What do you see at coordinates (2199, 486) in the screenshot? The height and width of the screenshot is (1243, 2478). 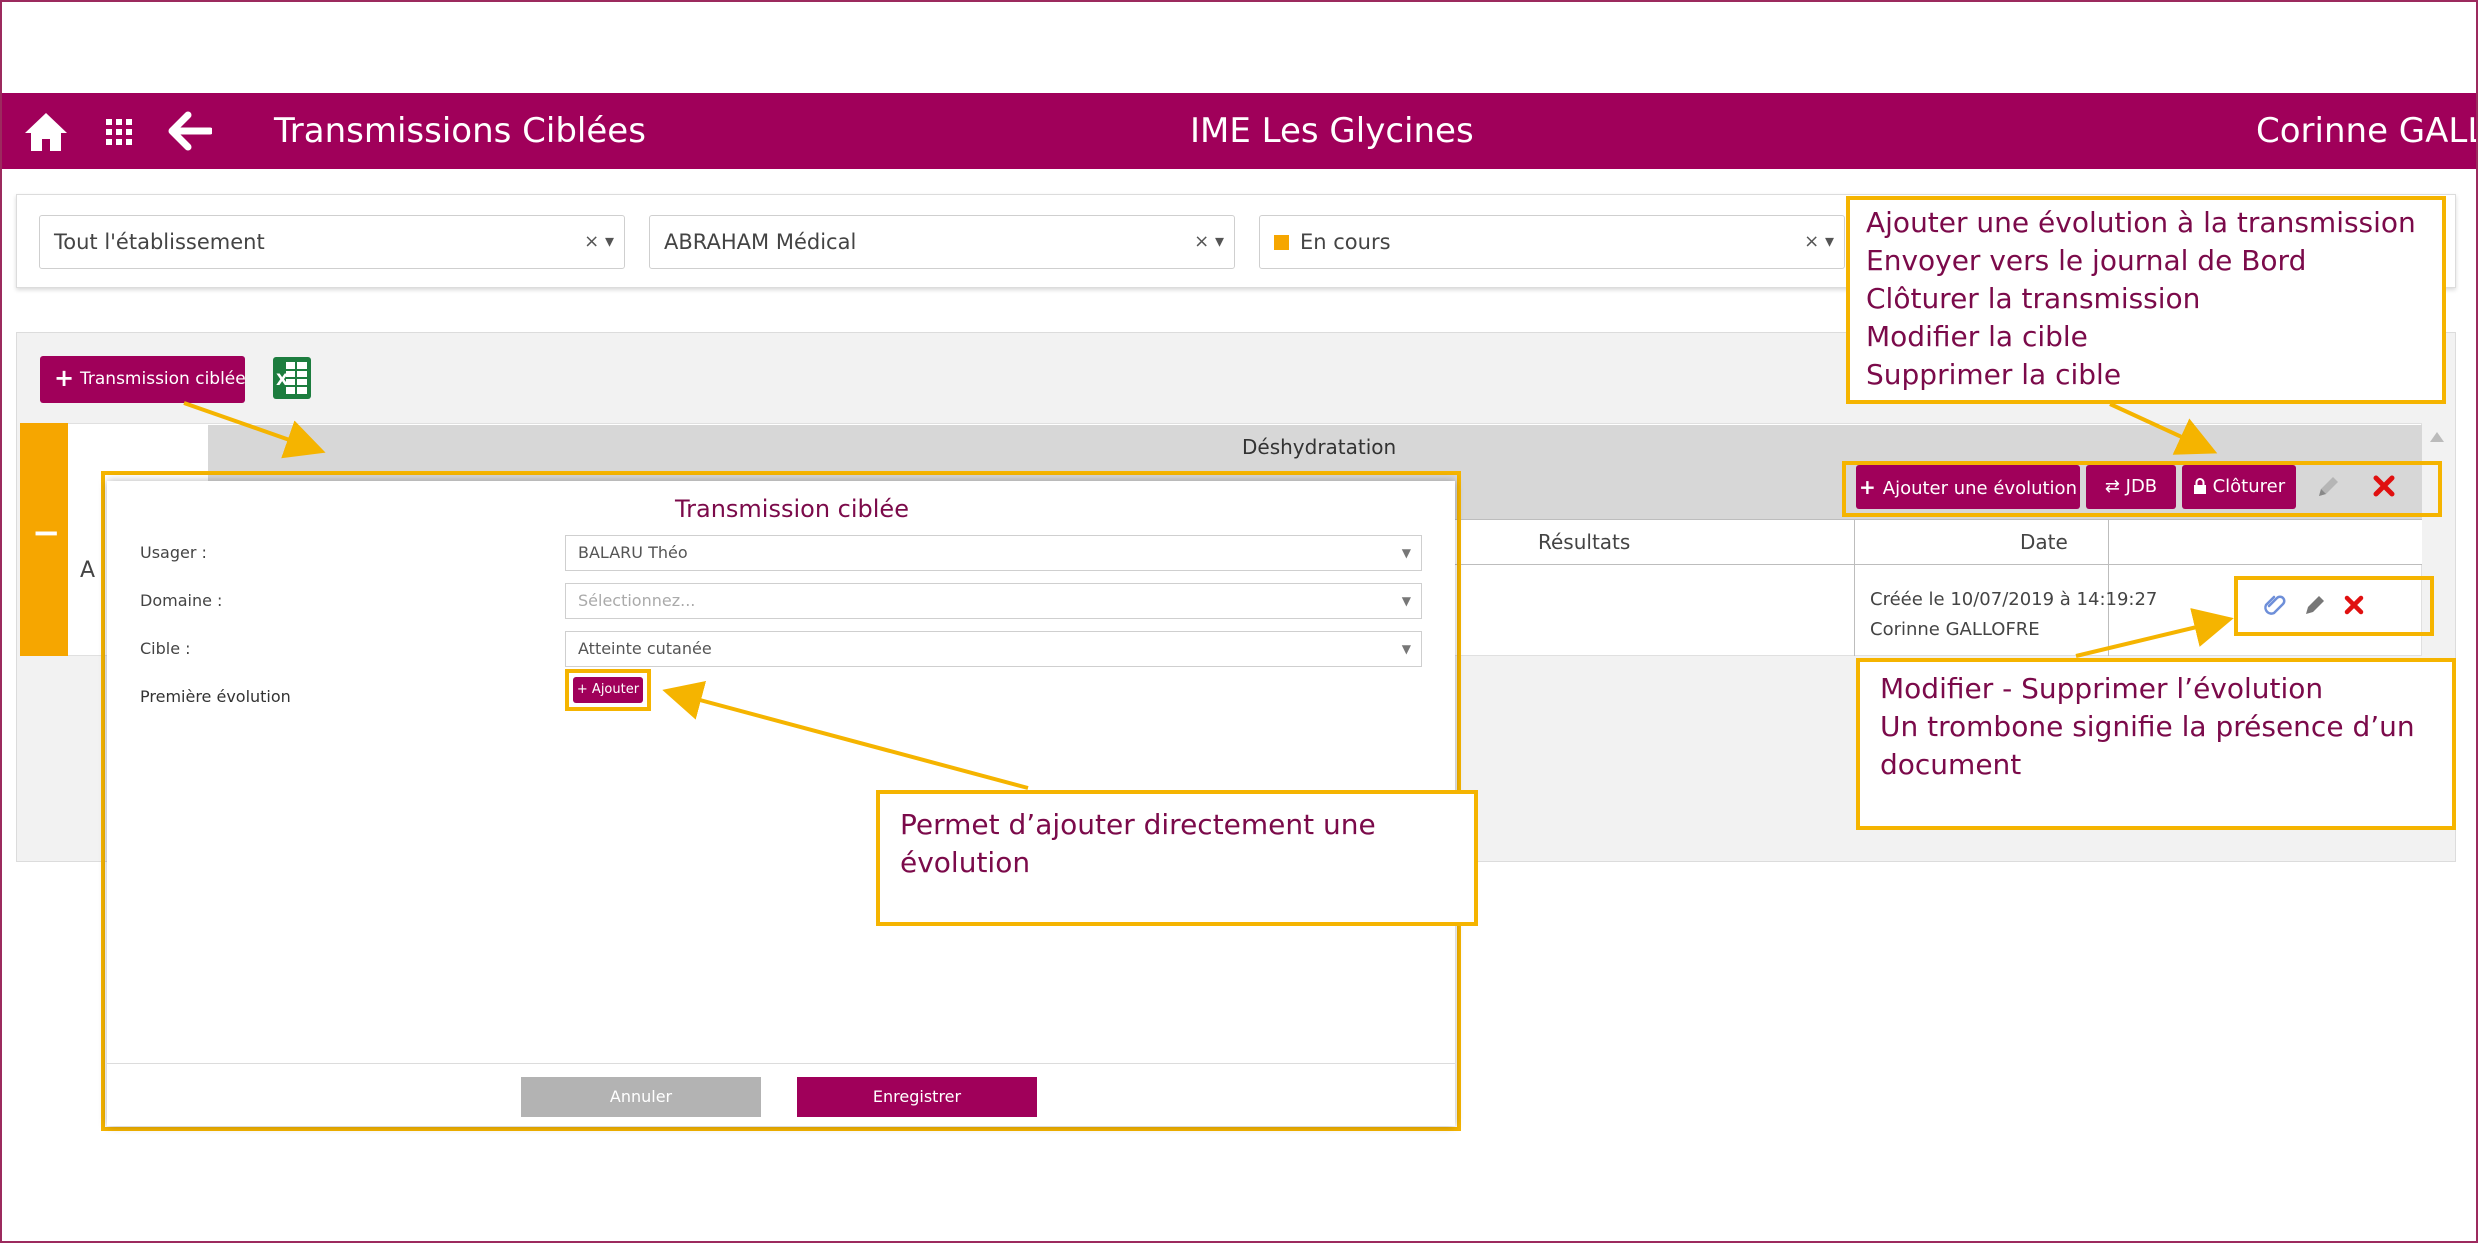 I see `lock-icon` at bounding box center [2199, 486].